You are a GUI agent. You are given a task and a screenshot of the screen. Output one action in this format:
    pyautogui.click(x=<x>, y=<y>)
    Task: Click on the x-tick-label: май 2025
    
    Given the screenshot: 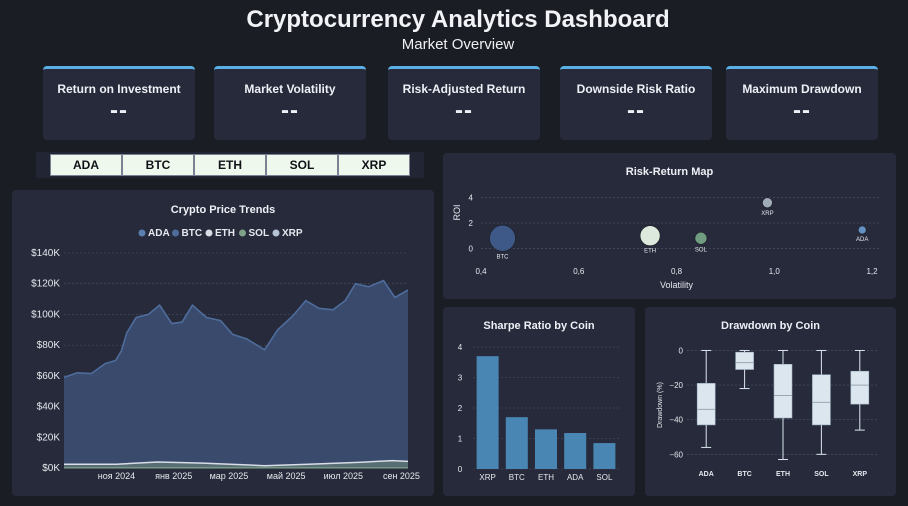 What is the action you would take?
    pyautogui.click(x=286, y=476)
    